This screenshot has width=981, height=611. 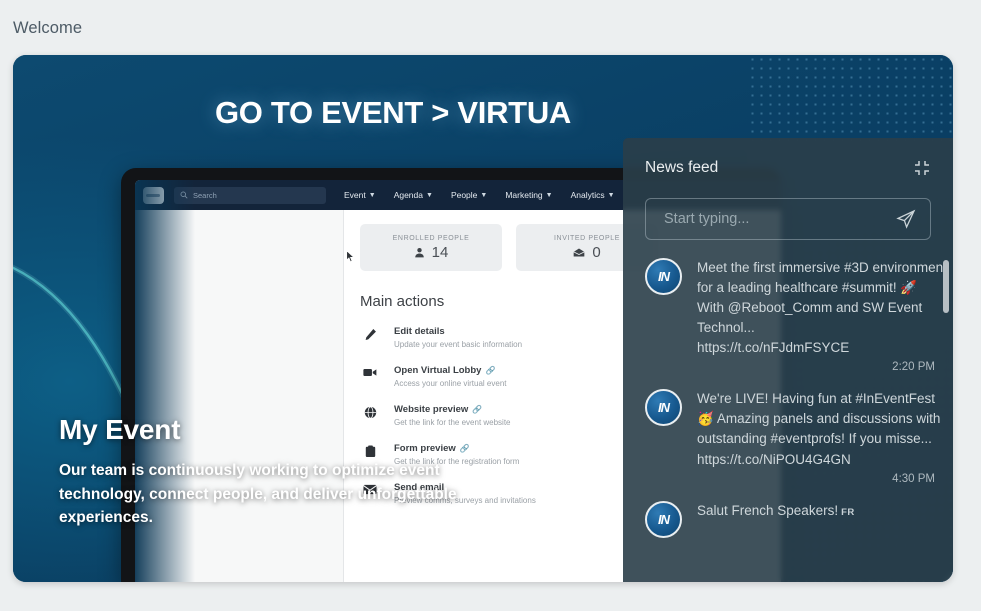 I want to click on news-compose-input, so click(x=776, y=219).